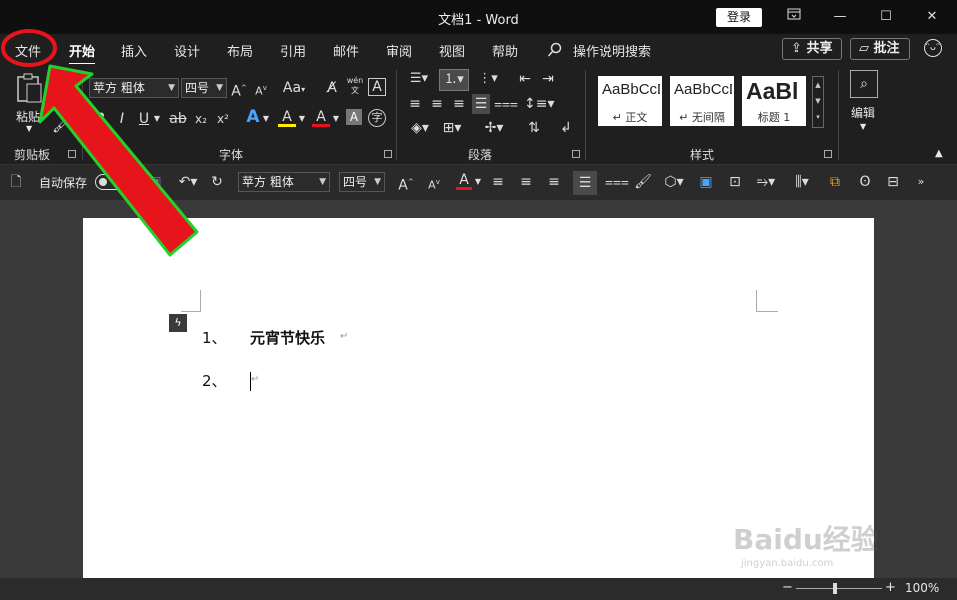 This screenshot has height=600, width=957. I want to click on shading-icon: ◈▾, so click(420, 128).